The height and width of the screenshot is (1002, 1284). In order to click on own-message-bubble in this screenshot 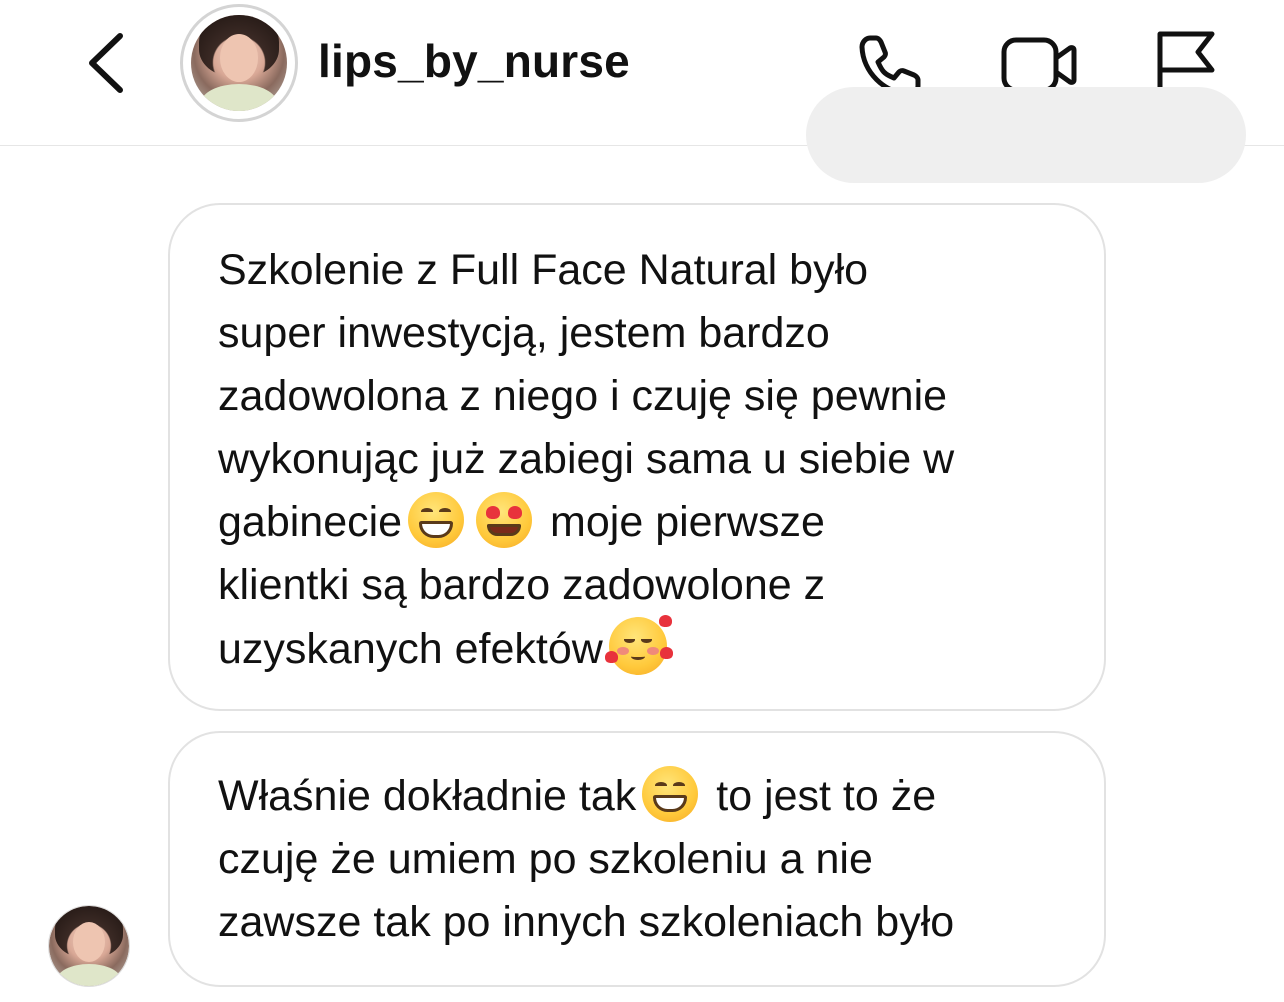, I will do `click(1026, 135)`.